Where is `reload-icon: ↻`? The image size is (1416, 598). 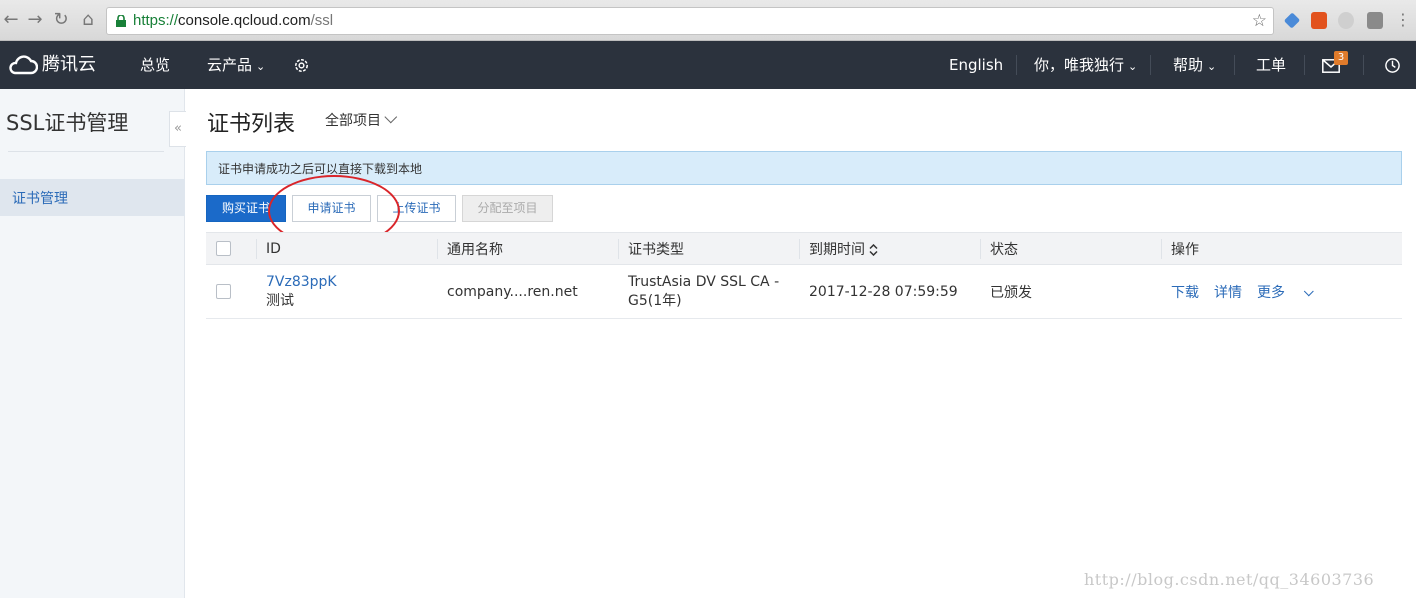 reload-icon: ↻ is located at coordinates (61, 20).